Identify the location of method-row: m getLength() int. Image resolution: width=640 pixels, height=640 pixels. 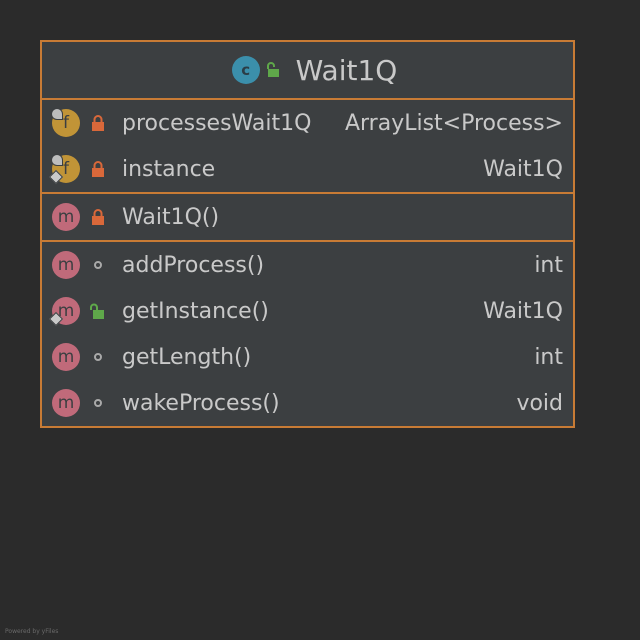
(307, 357).